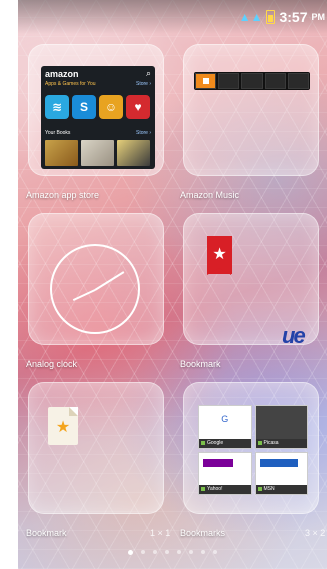 The image size is (327, 569). I want to click on widget-amazon-music, so click(251, 110).